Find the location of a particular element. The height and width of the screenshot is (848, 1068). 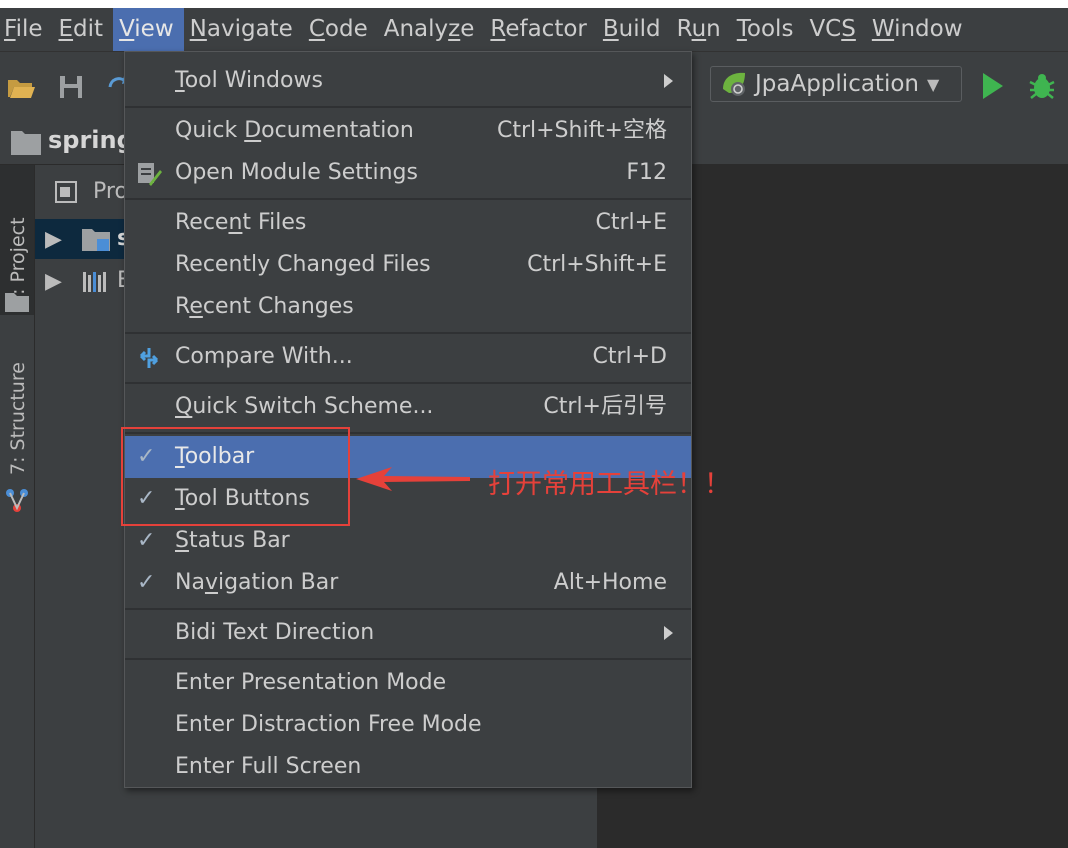

menu-item-recently-changed-files: Recently Changed Files Ctrl+Shift+E is located at coordinates (408, 265).